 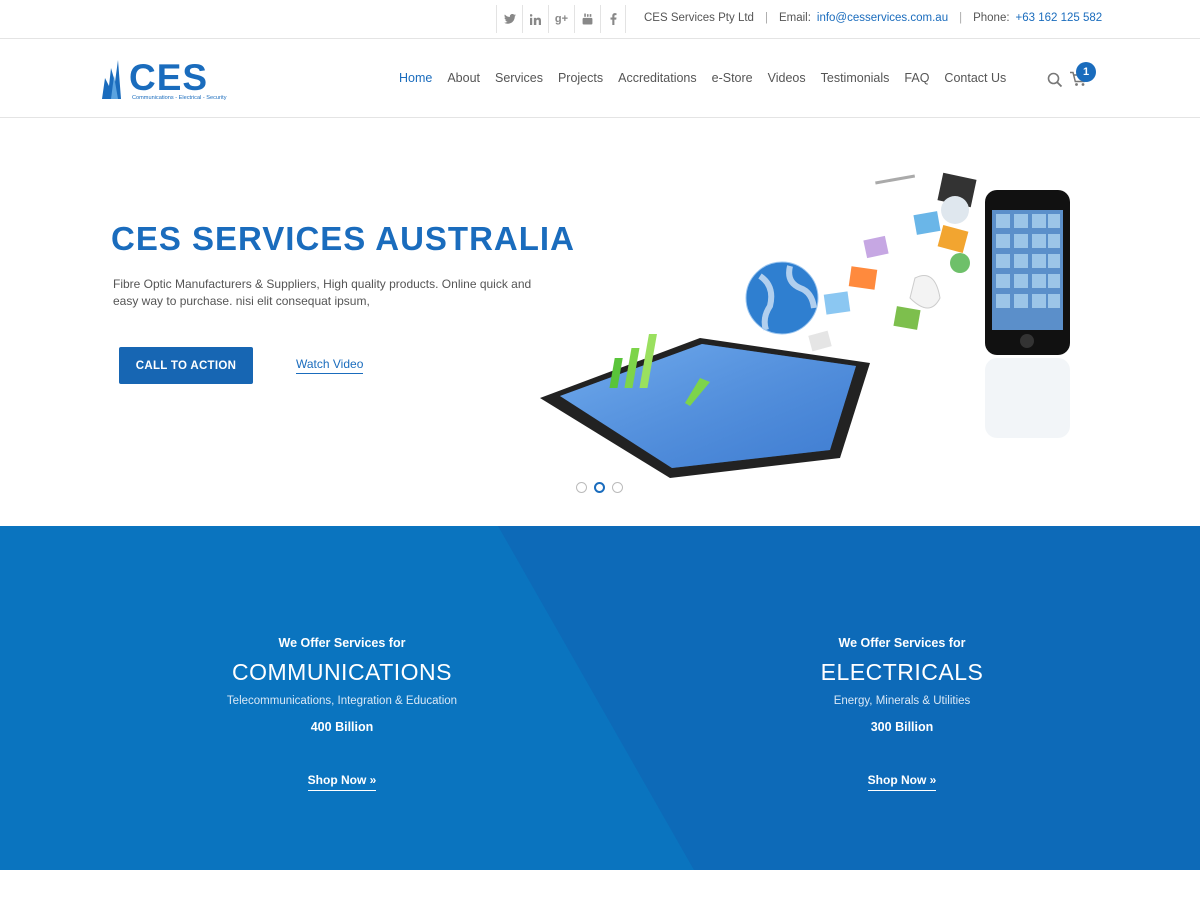 I want to click on floating-media-icons, so click(x=892, y=262).